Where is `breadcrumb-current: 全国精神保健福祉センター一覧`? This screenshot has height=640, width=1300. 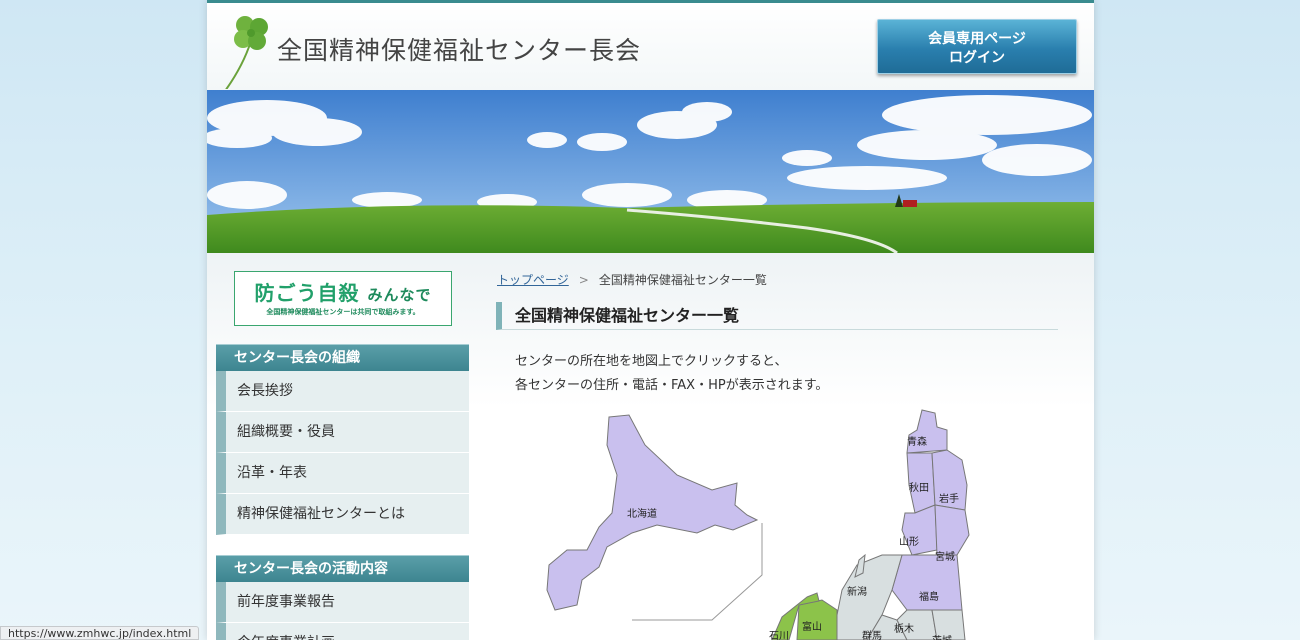 breadcrumb-current: 全国精神保健福祉センター一覧 is located at coordinates (682, 280).